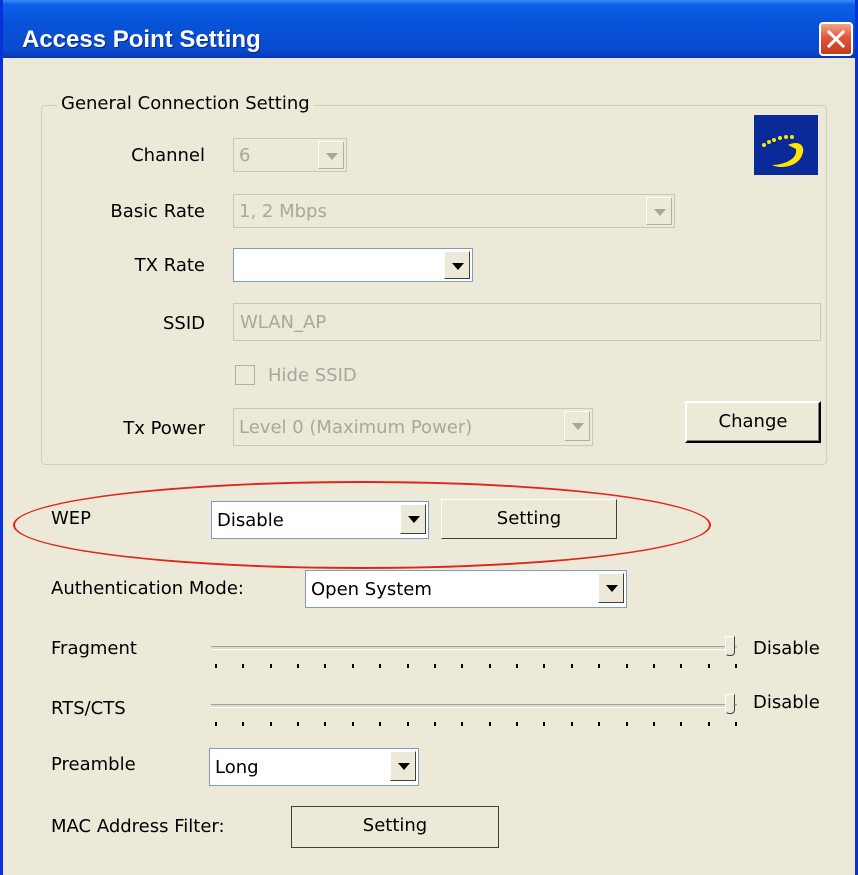 The height and width of the screenshot is (875, 858). Describe the element at coordinates (290, 155) in the screenshot. I see `channel-select: 6` at that location.